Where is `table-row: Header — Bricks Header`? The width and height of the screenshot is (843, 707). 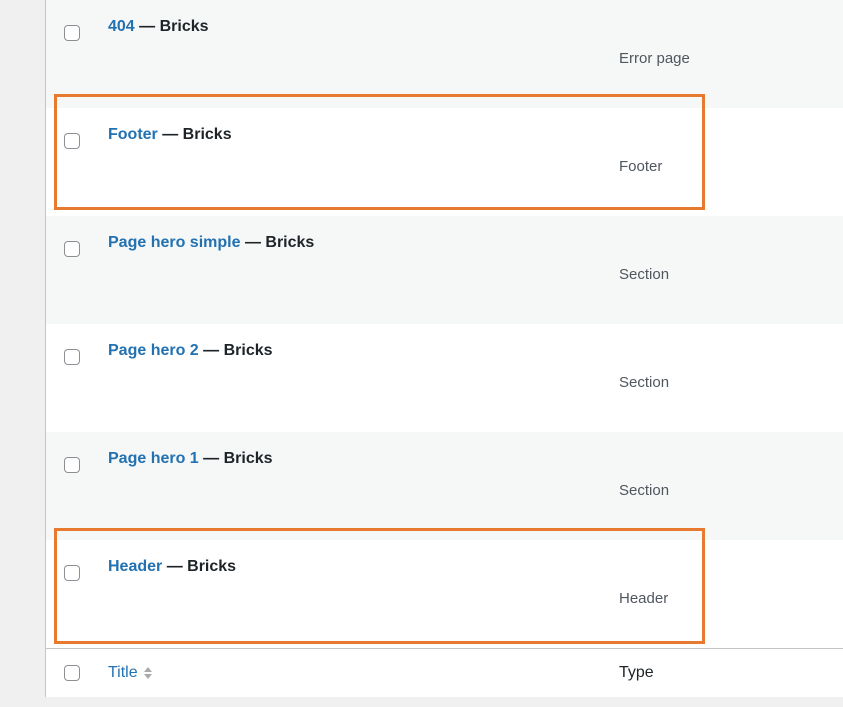
table-row: Header — Bricks Header is located at coordinates (444, 594).